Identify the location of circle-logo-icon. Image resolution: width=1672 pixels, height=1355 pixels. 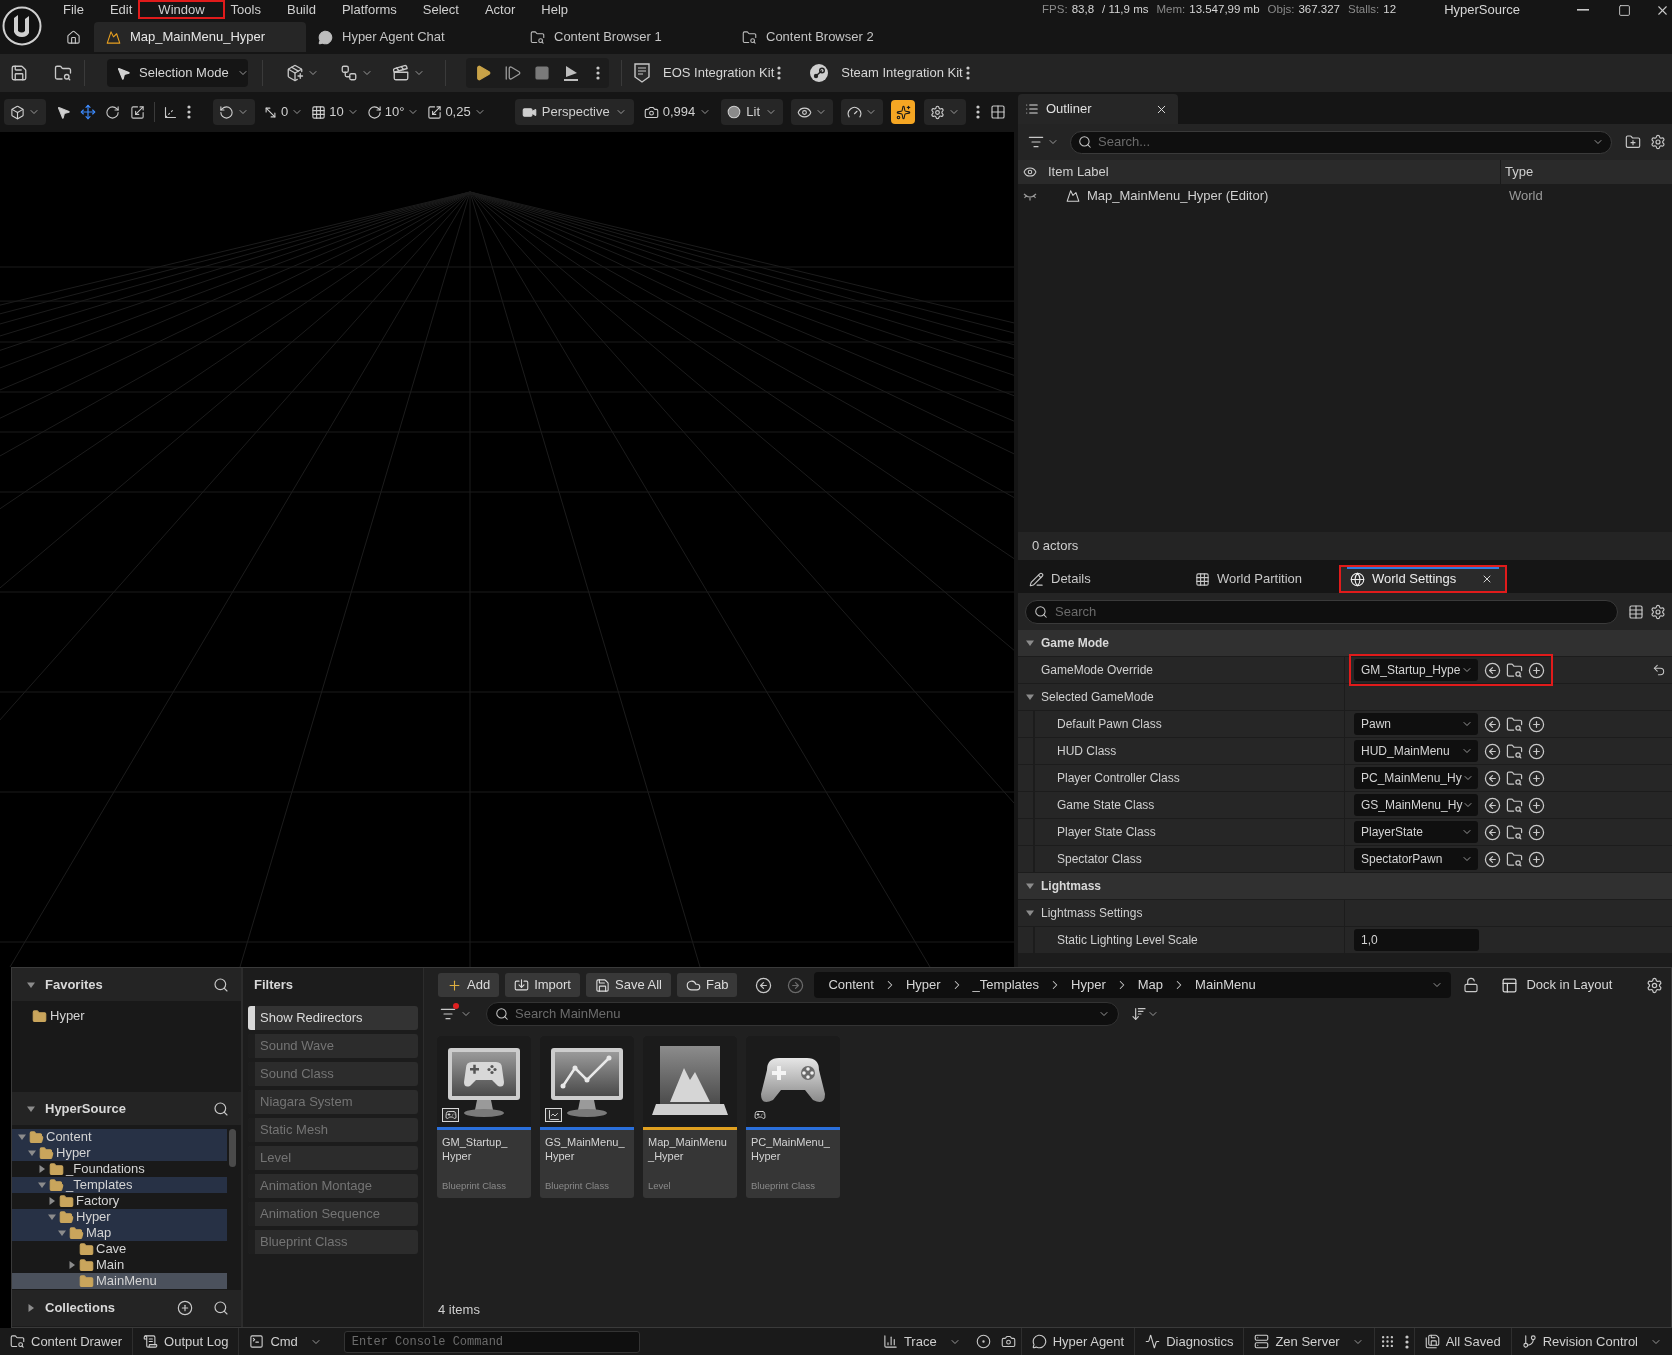
(819, 73).